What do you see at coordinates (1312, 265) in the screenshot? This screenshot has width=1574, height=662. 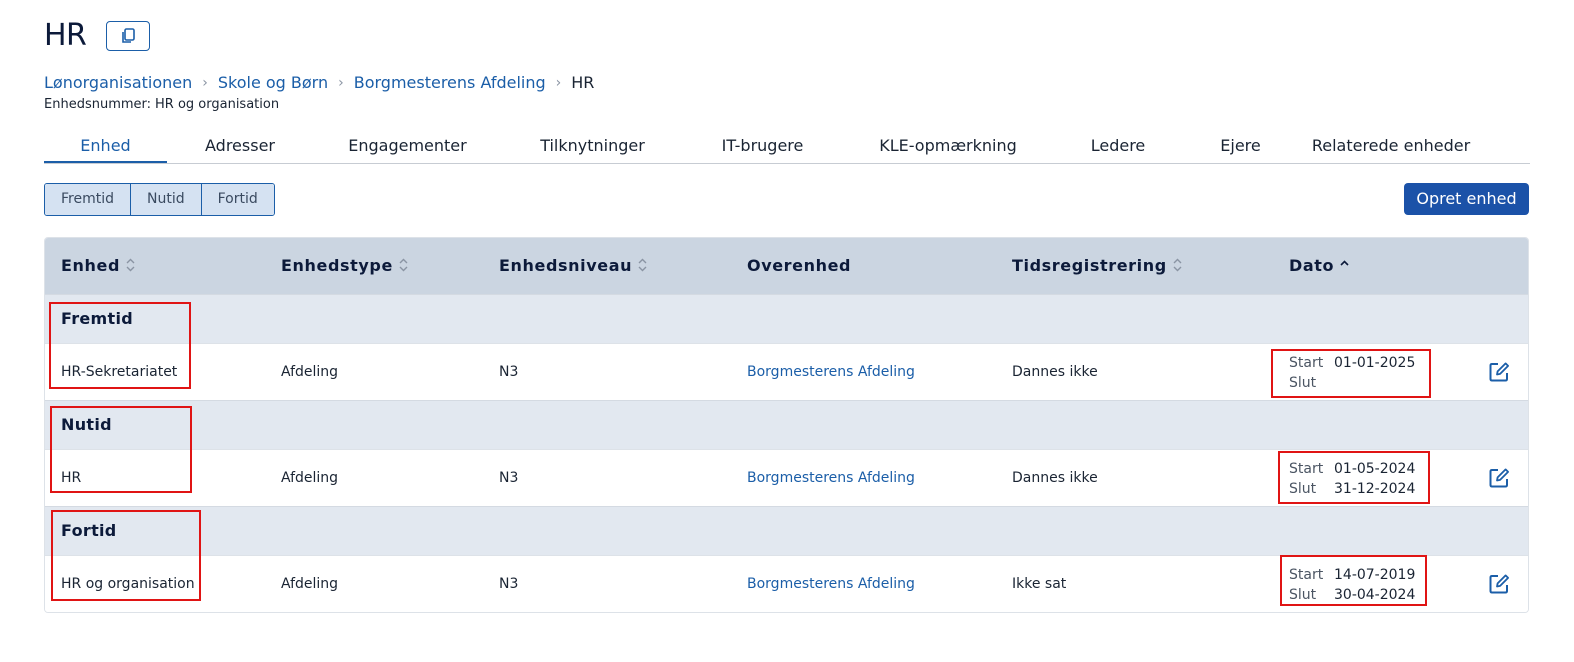 I see `column-header-label: Dato` at bounding box center [1312, 265].